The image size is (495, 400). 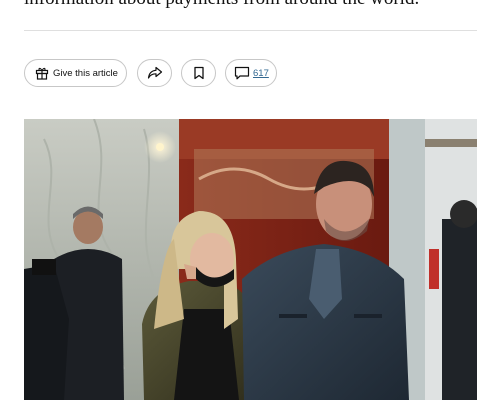 I want to click on article-share-toolbar: Give this article 617, so click(x=150, y=73).